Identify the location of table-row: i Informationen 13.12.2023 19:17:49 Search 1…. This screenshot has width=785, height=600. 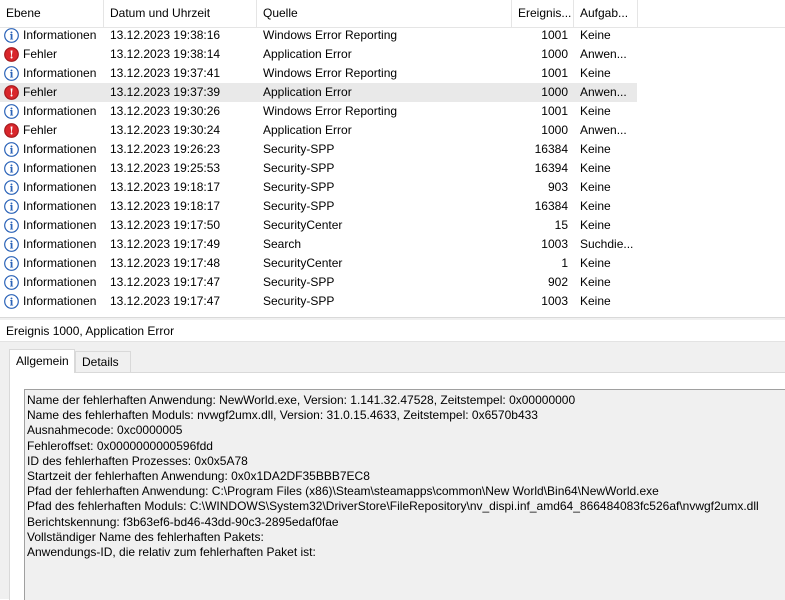
(318, 244).